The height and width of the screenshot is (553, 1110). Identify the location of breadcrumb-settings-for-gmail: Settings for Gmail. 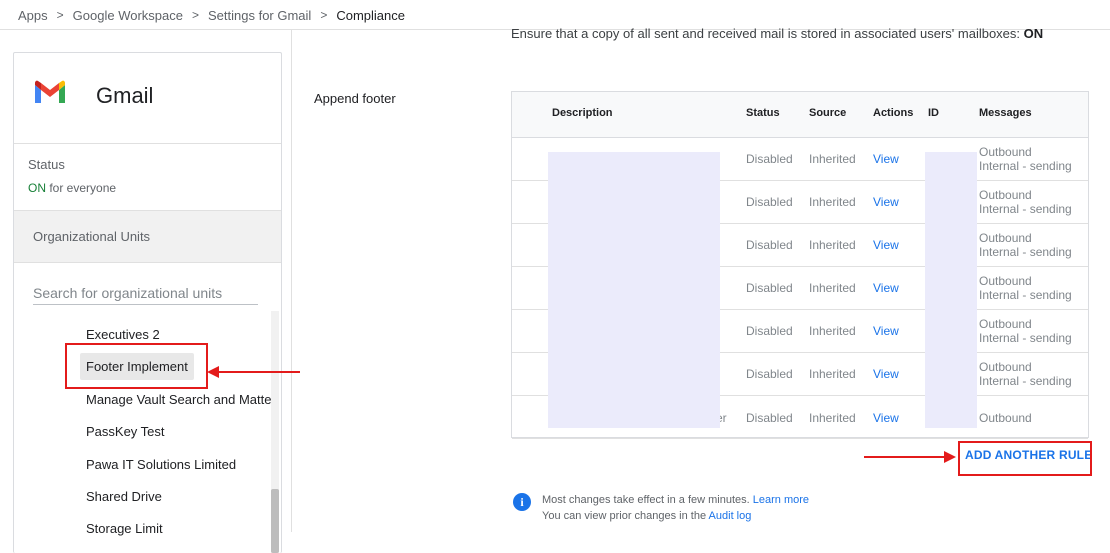
(259, 15).